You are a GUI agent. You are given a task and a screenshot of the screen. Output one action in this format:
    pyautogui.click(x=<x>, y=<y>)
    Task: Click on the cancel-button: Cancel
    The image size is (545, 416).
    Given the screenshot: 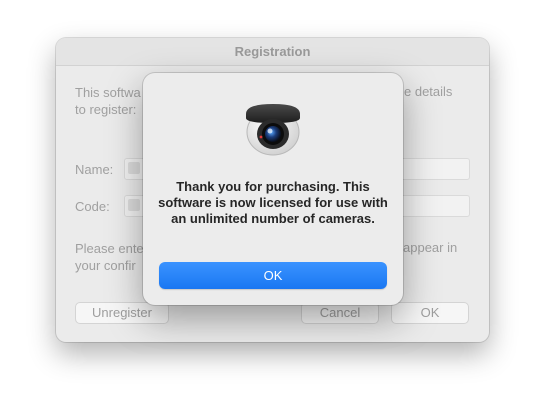 What is the action you would take?
    pyautogui.click(x=340, y=313)
    